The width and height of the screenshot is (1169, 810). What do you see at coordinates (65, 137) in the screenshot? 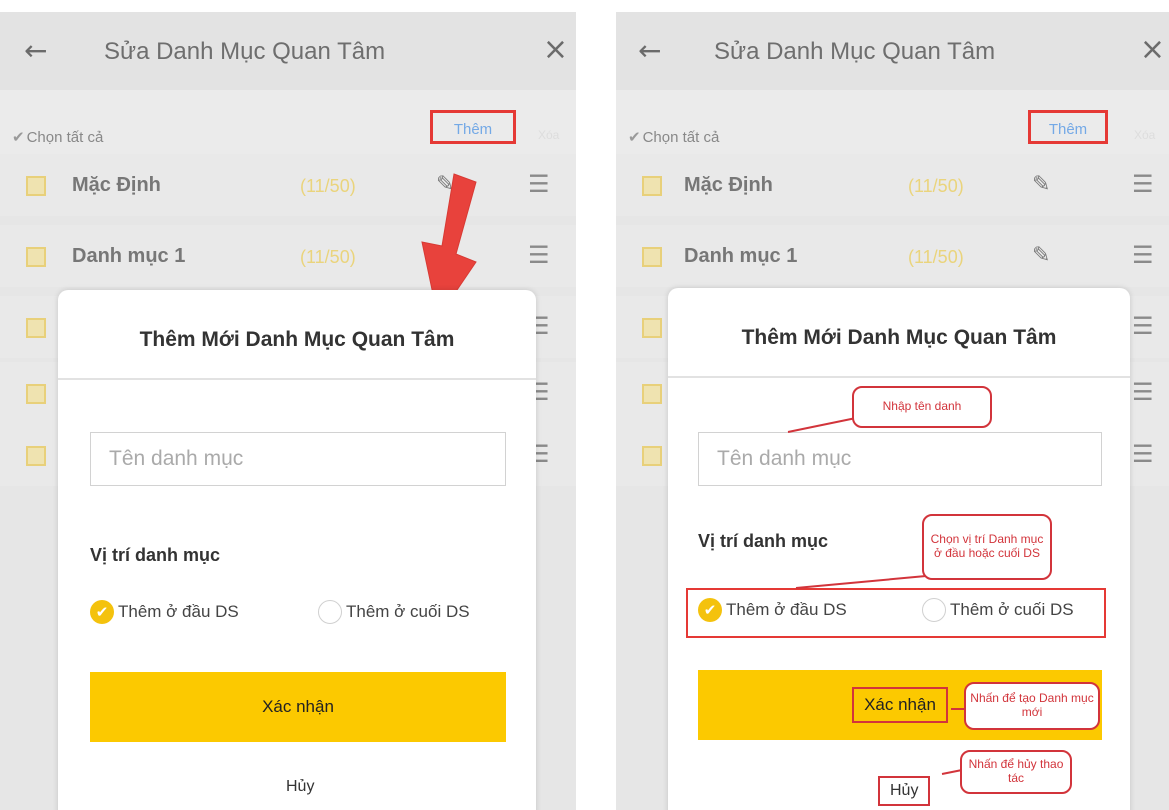
I see `select-all-label: Chọn tất cả` at bounding box center [65, 137].